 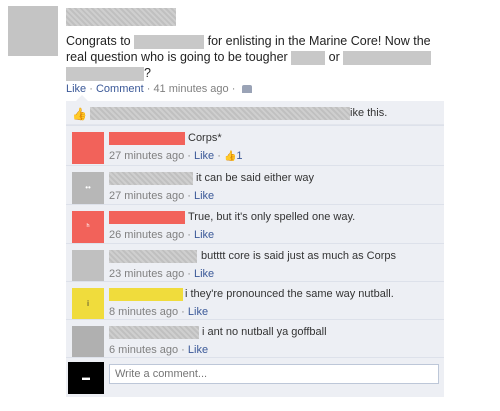 I want to click on comment-meta: 27 minutes ago · Like · 👍1, so click(x=176, y=156).